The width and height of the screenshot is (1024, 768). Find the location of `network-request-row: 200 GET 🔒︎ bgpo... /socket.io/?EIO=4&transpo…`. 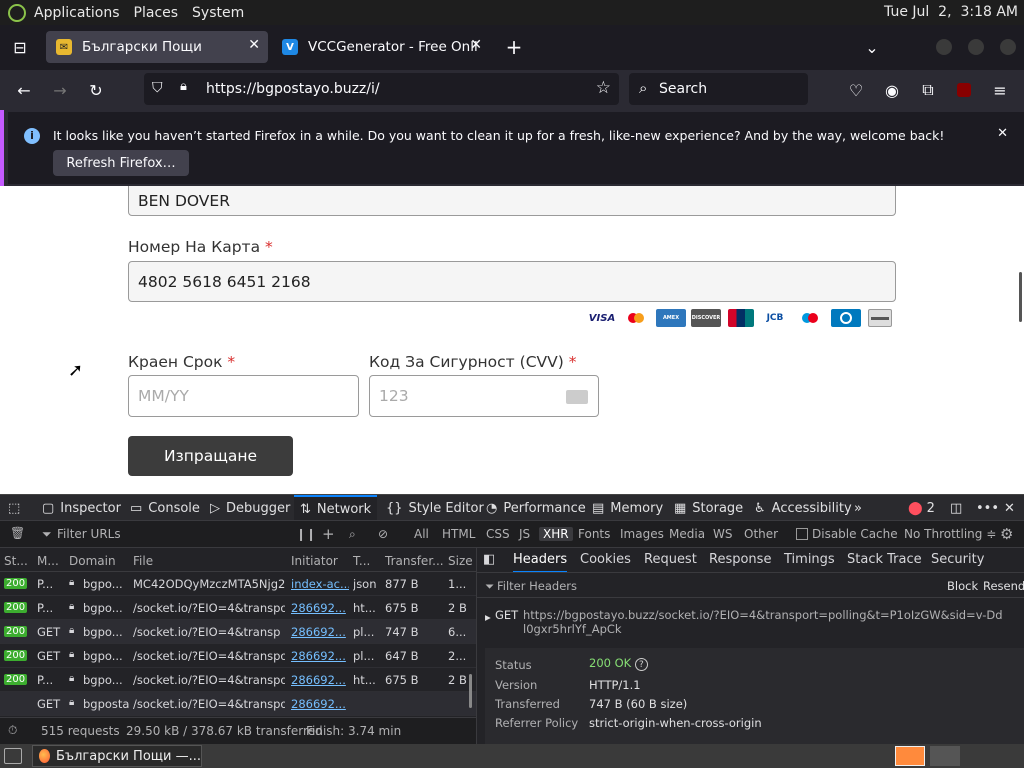

network-request-row: 200 GET 🔒︎ bgpo... /socket.io/?EIO=4&transpo… is located at coordinates (238, 656).